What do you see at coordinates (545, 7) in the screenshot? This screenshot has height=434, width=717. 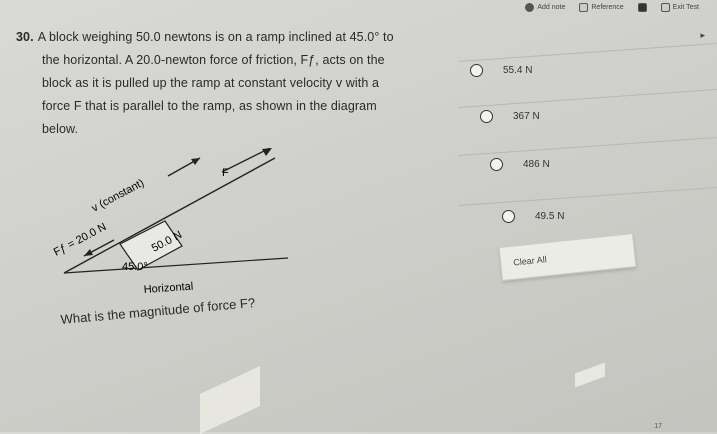 I see `add-note-button: Add note` at bounding box center [545, 7].